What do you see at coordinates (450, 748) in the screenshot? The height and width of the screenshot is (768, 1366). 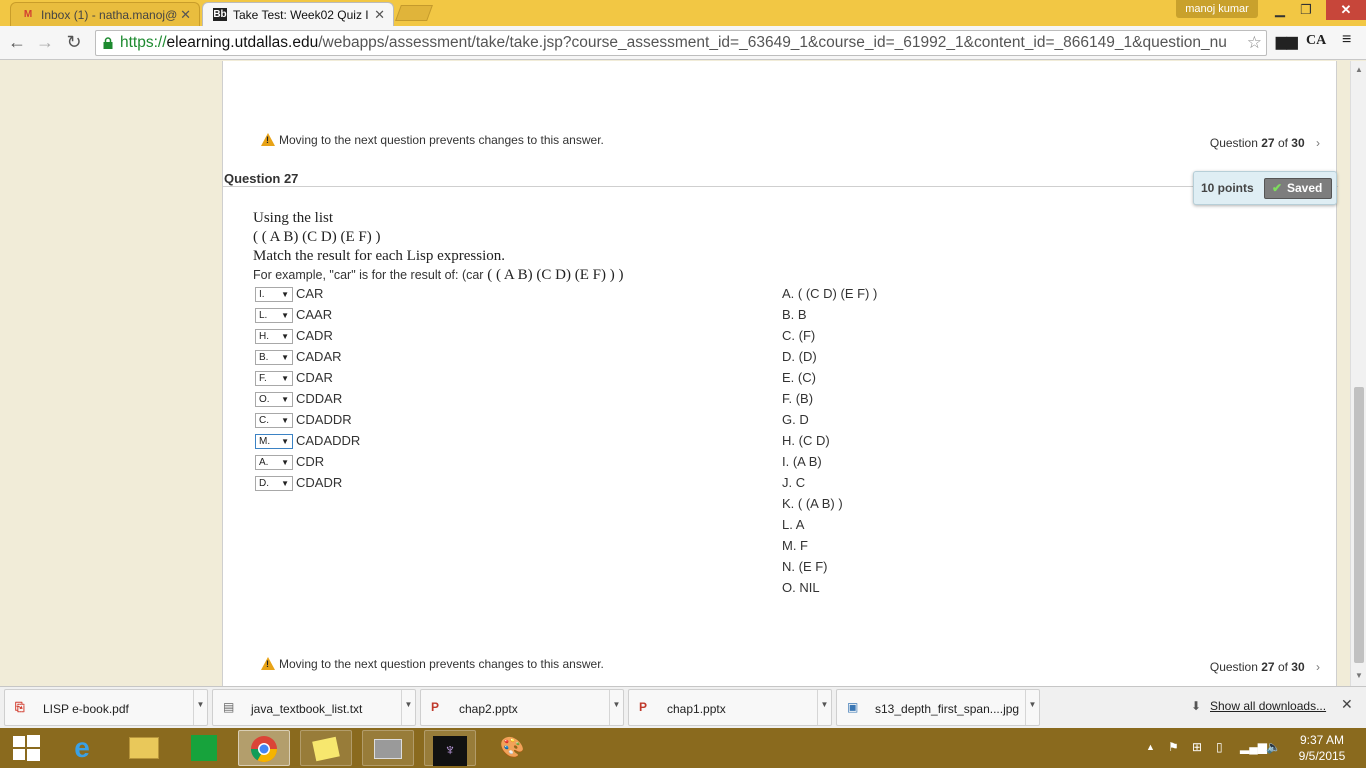 I see `menorah-app-icon: ♆` at bounding box center [450, 748].